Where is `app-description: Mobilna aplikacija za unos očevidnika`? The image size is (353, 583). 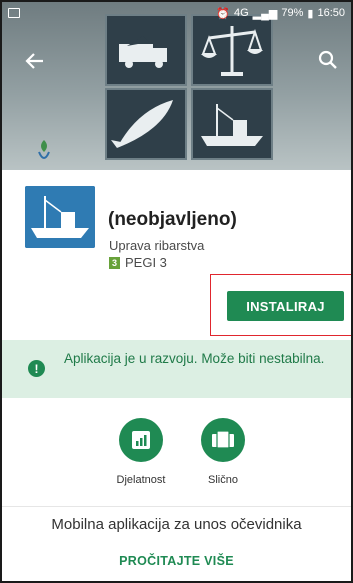
app-description: Mobilna aplikacija za unos očevidnika is located at coordinates (176, 524).